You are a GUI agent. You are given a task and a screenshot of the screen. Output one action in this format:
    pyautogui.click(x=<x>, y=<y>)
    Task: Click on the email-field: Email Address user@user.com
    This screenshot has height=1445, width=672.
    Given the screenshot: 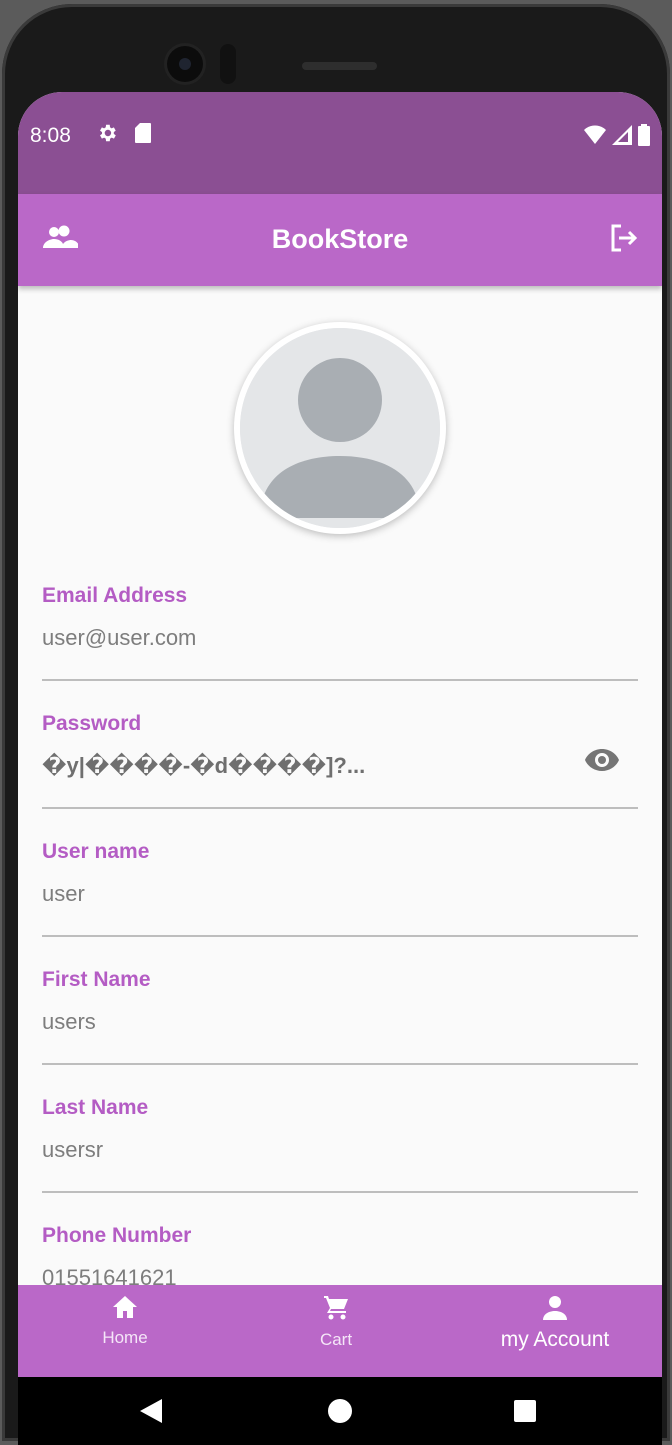 What is the action you would take?
    pyautogui.click(x=340, y=632)
    